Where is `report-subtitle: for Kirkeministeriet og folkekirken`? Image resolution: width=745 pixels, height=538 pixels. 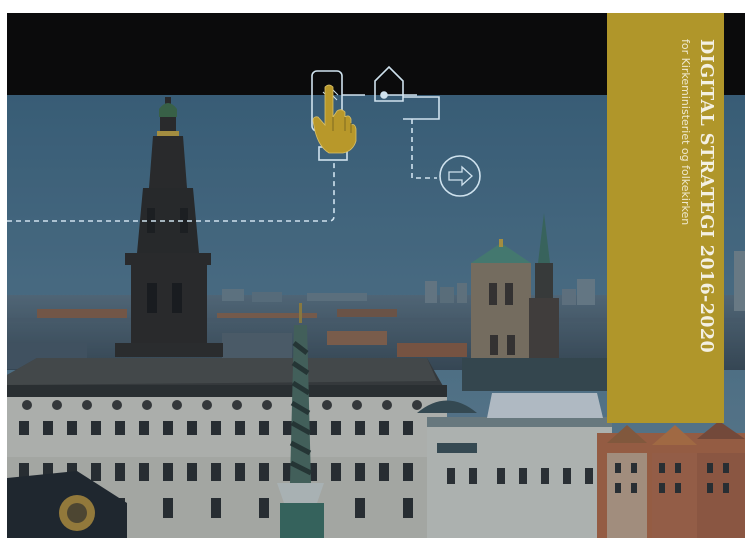
report-subtitle: for Kirkeministeriet og folkekirken is located at coordinates (685, 132).